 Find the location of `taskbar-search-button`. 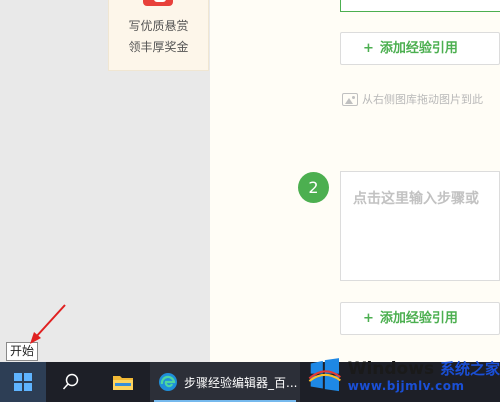

taskbar-search-button is located at coordinates (71, 382).